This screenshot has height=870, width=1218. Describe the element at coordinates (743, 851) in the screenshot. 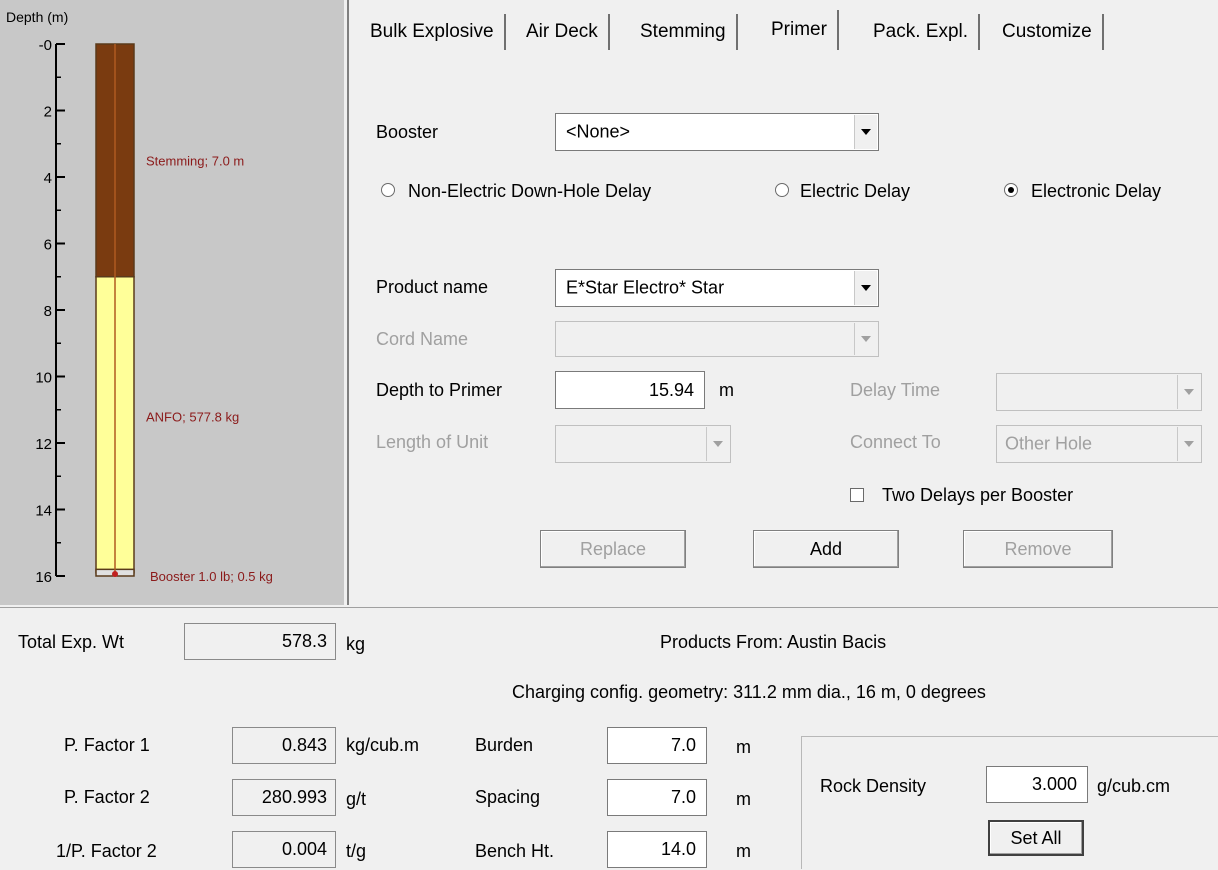

I see `bench-unit: m` at that location.